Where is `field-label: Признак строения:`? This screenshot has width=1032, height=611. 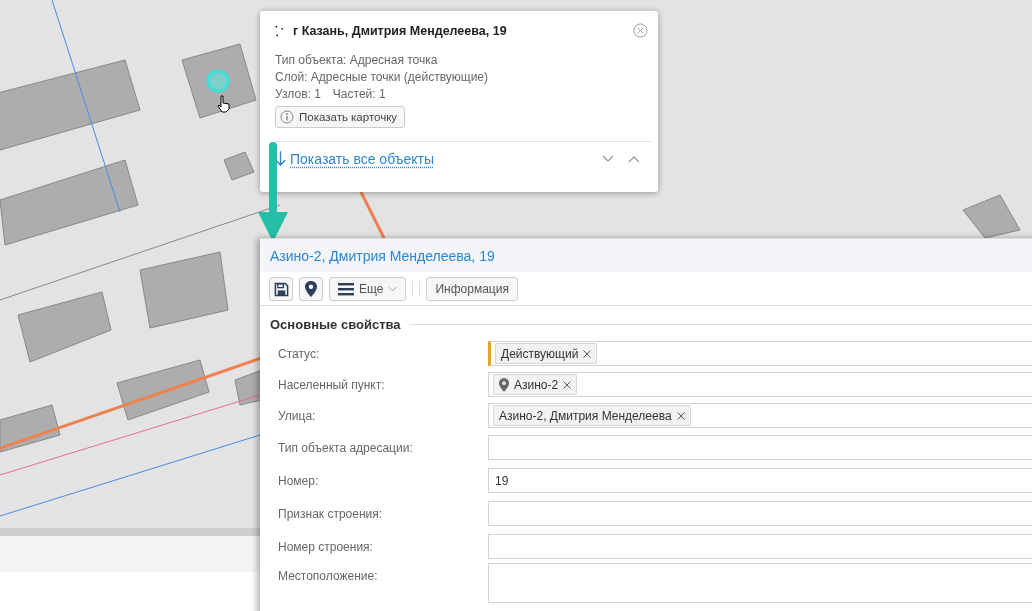 field-label: Признак строения: is located at coordinates (331, 513).